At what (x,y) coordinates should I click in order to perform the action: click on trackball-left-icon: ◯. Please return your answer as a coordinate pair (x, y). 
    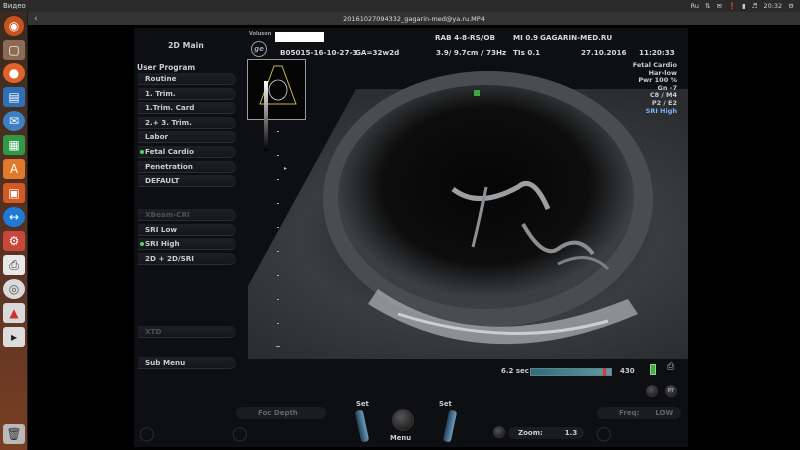
    Looking at the image, I should click on (147, 434).